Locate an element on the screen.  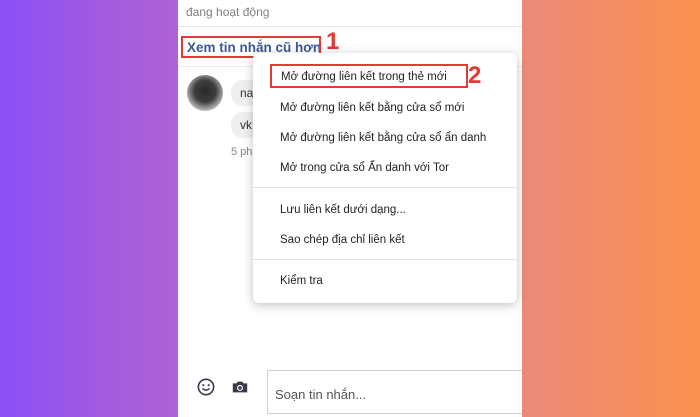
avatar is located at coordinates (205, 93).